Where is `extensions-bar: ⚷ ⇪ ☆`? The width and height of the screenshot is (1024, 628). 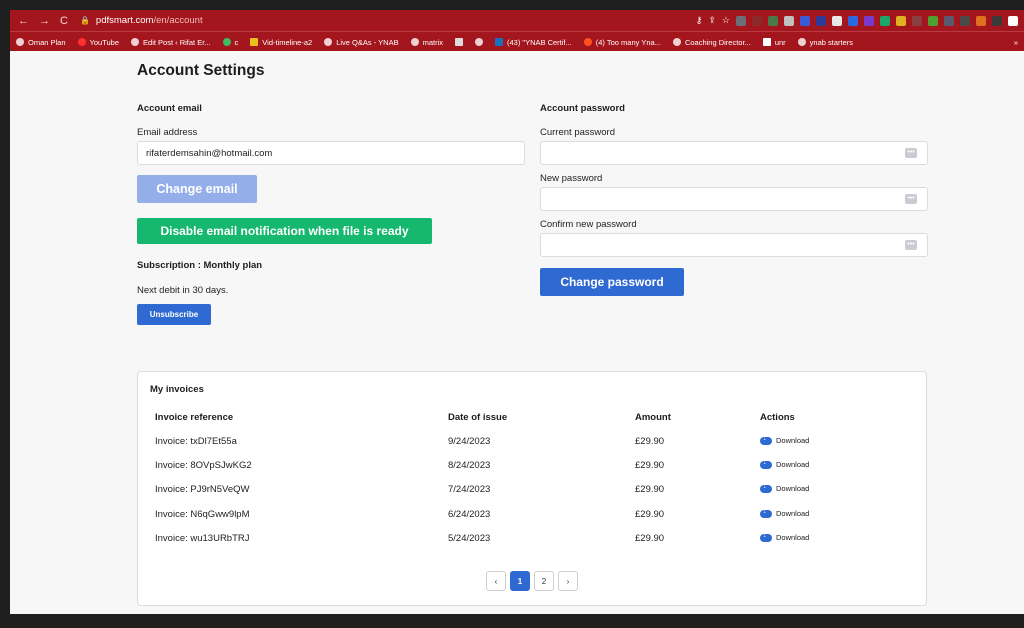 extensions-bar: ⚷ ⇪ ☆ is located at coordinates (857, 20).